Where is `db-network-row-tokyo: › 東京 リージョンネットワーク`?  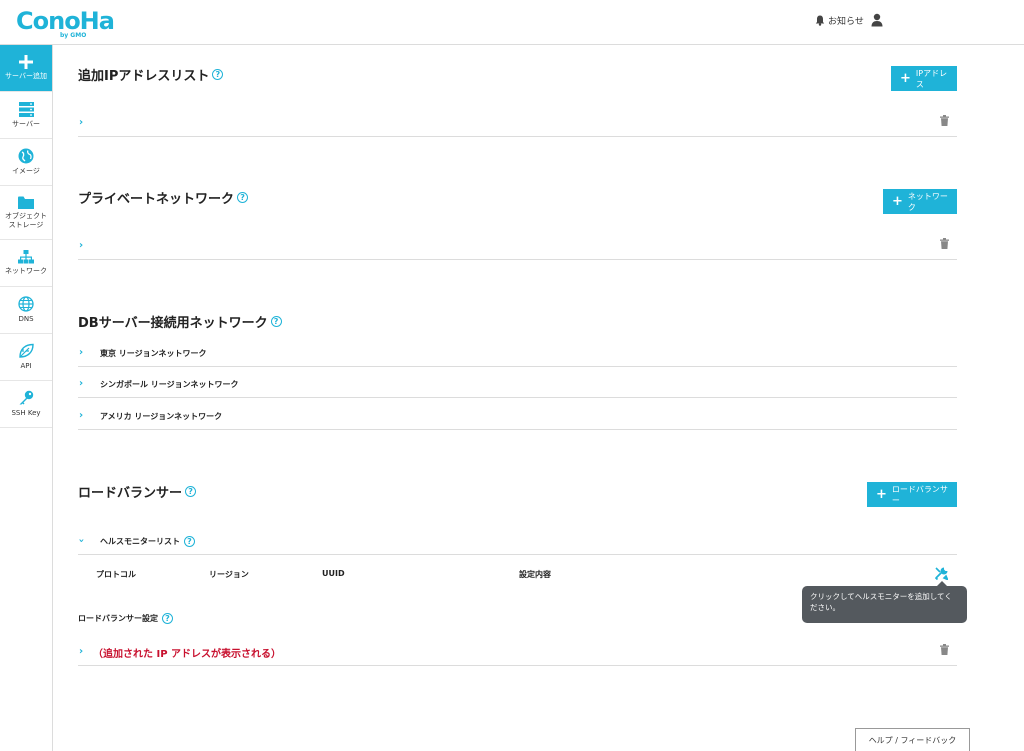
db-network-row-tokyo: › 東京 リージョンネットワーク is located at coordinates (517, 353).